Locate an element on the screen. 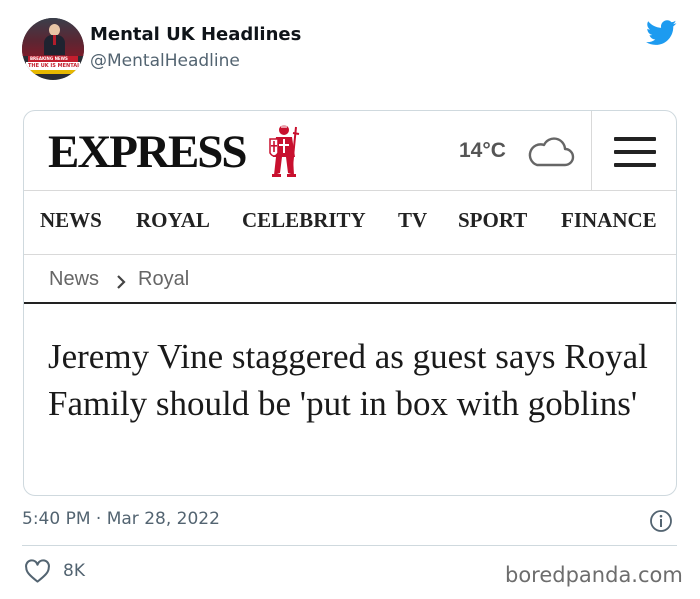 This screenshot has width=700, height=599. heart-icon is located at coordinates (37, 571).